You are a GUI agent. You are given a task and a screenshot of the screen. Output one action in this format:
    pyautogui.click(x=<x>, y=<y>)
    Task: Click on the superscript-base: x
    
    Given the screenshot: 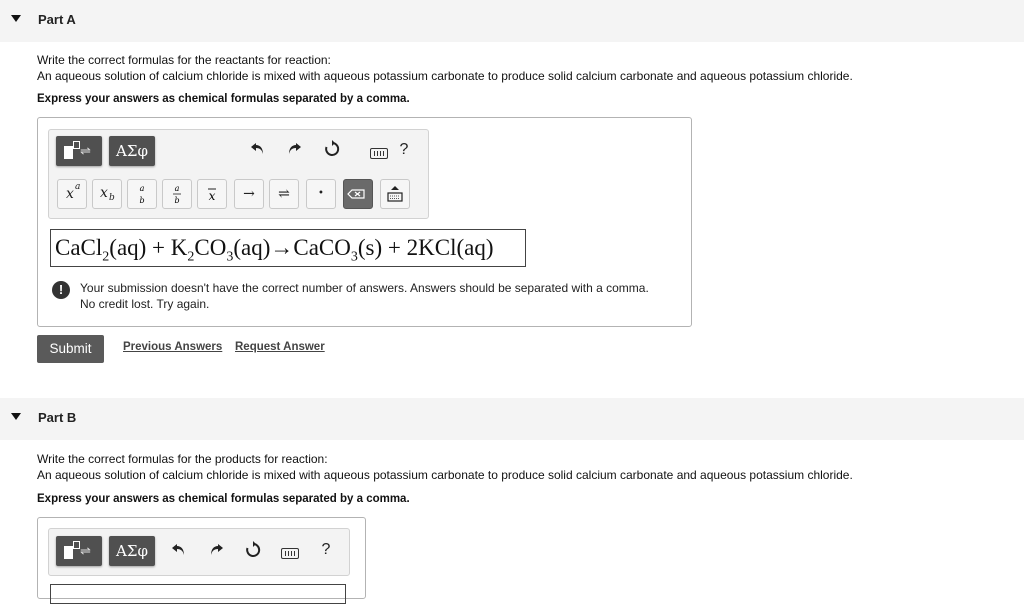 What is the action you would take?
    pyautogui.click(x=70, y=194)
    